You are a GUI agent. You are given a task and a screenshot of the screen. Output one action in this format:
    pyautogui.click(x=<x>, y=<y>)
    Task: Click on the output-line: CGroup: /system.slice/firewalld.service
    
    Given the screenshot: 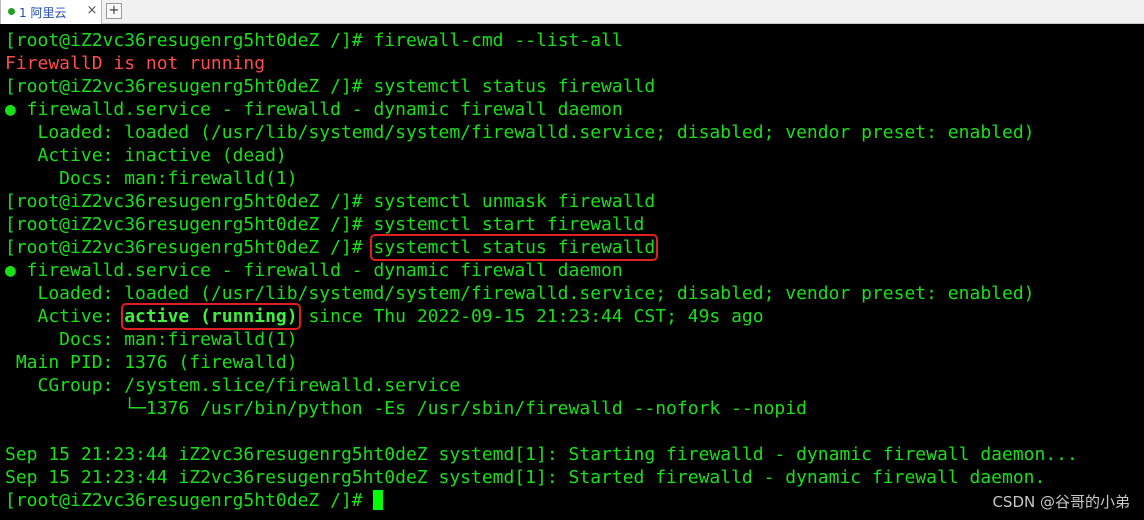 What is the action you would take?
    pyautogui.click(x=233, y=385)
    